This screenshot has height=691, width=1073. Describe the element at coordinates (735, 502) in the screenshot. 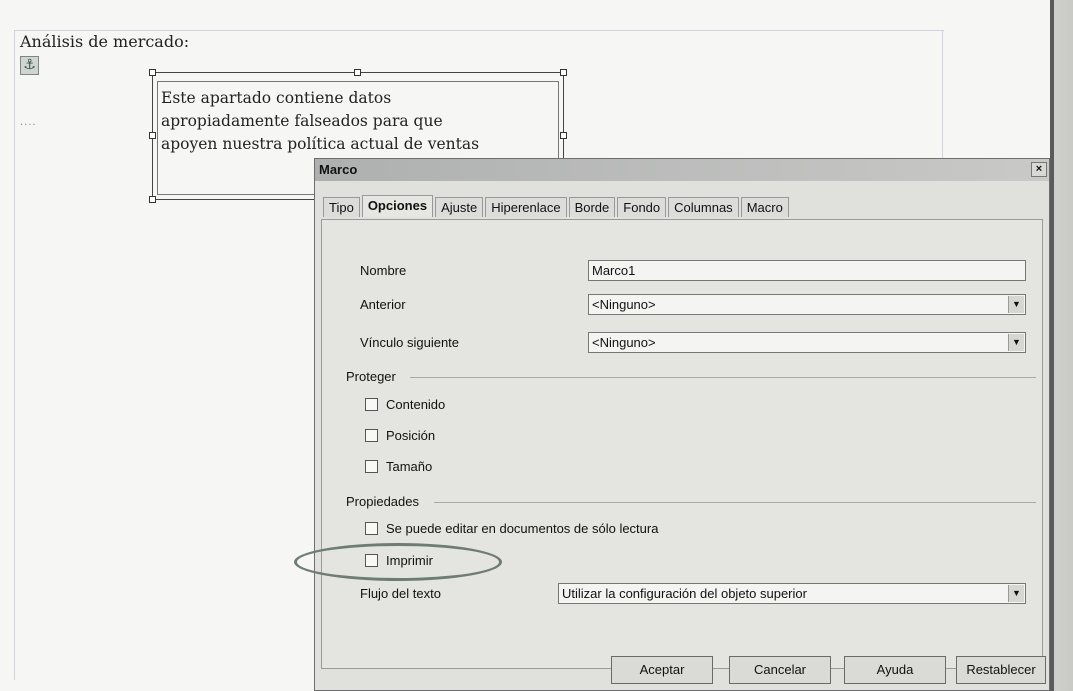

I see `propiedades-divider` at that location.